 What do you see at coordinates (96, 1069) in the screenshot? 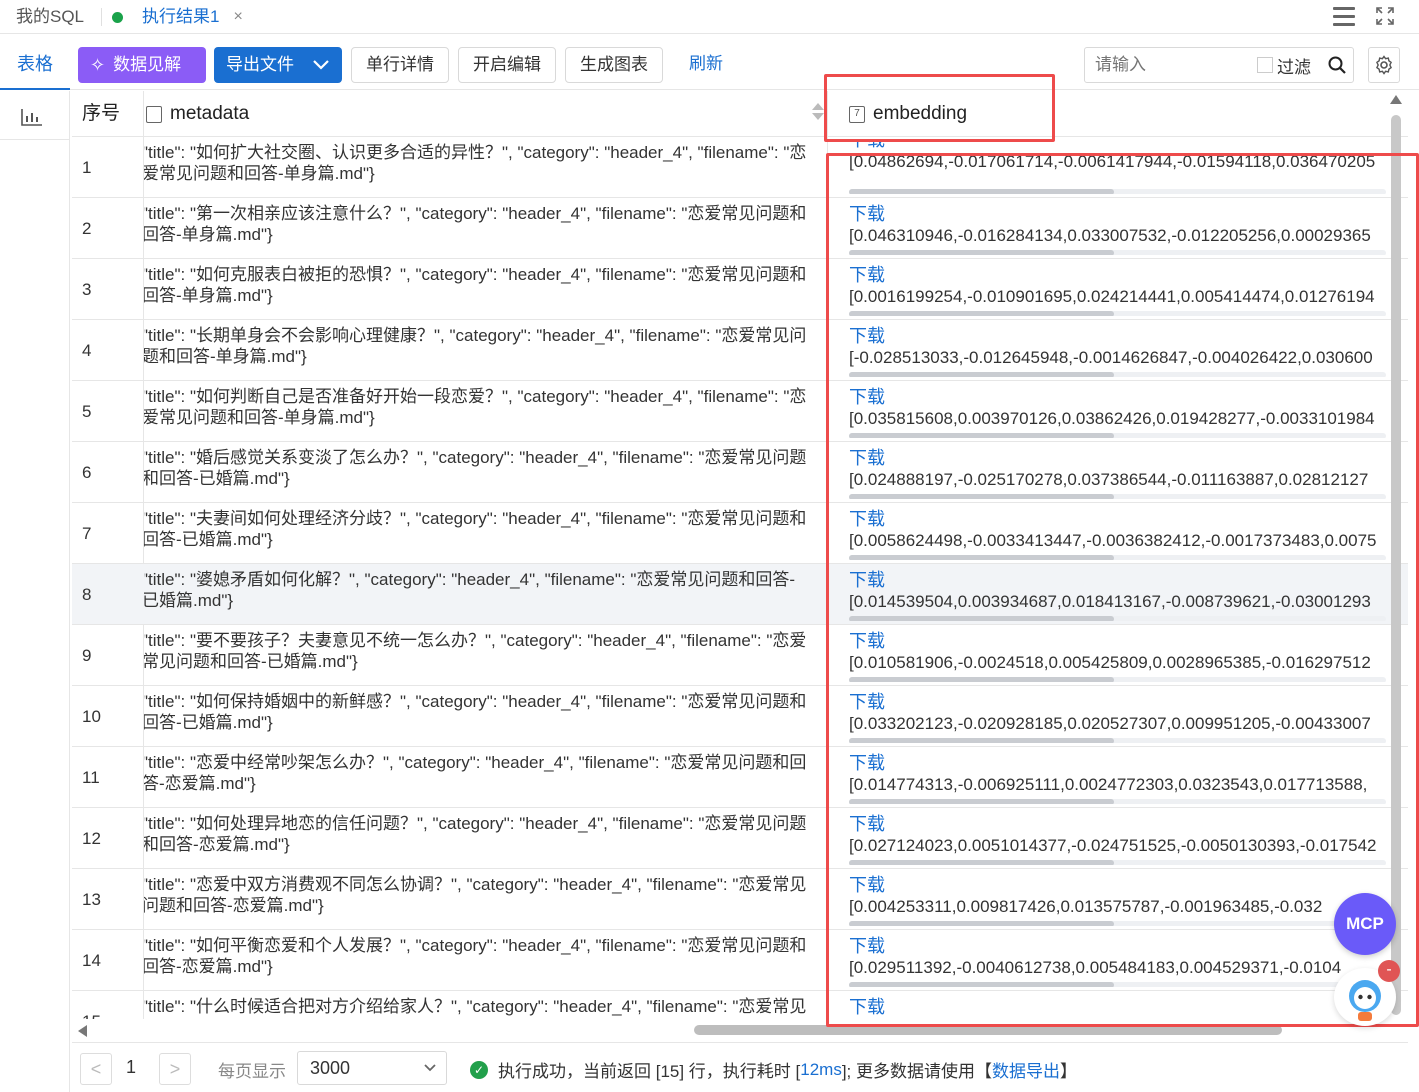
I see `prev-page-button: <` at bounding box center [96, 1069].